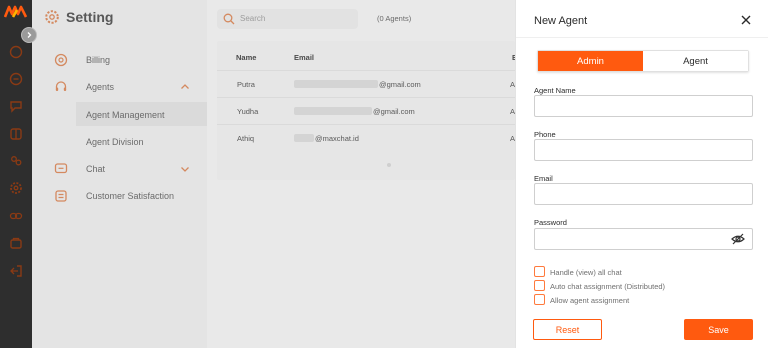 This screenshot has width=768, height=348. I want to click on sidebar-collapse-button, so click(29, 35).